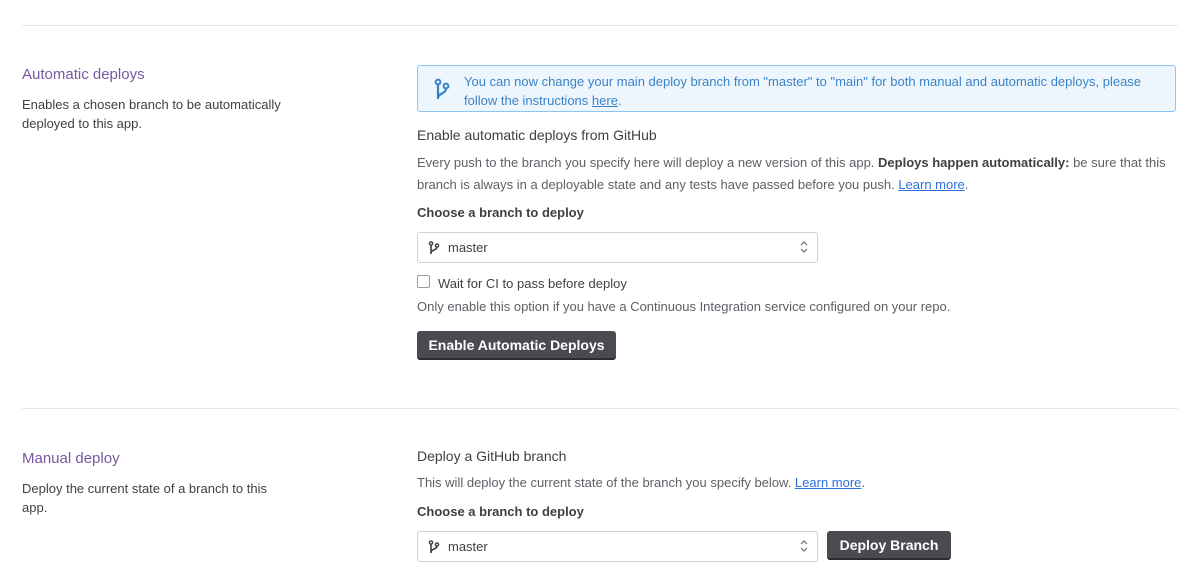  Describe the element at coordinates (600, 25) in the screenshot. I see `top-divider` at that location.